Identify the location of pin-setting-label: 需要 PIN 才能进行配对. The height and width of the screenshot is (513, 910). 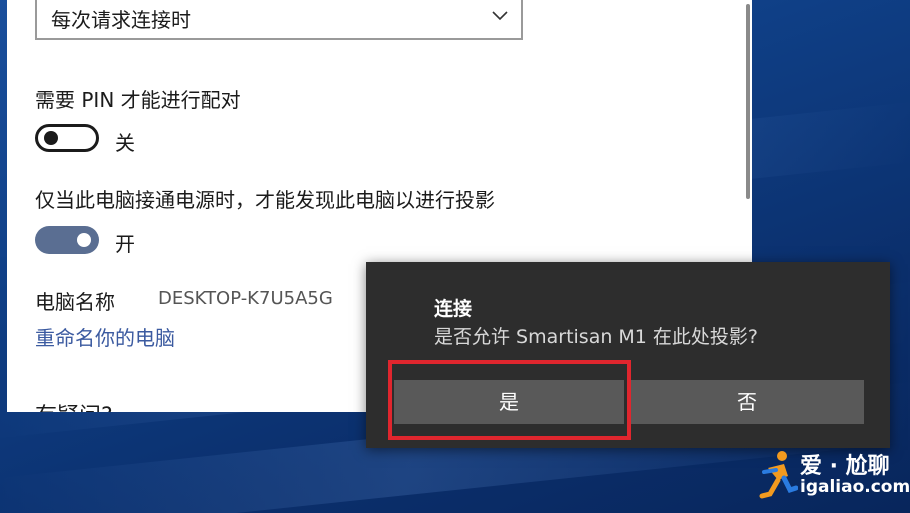
(138, 100).